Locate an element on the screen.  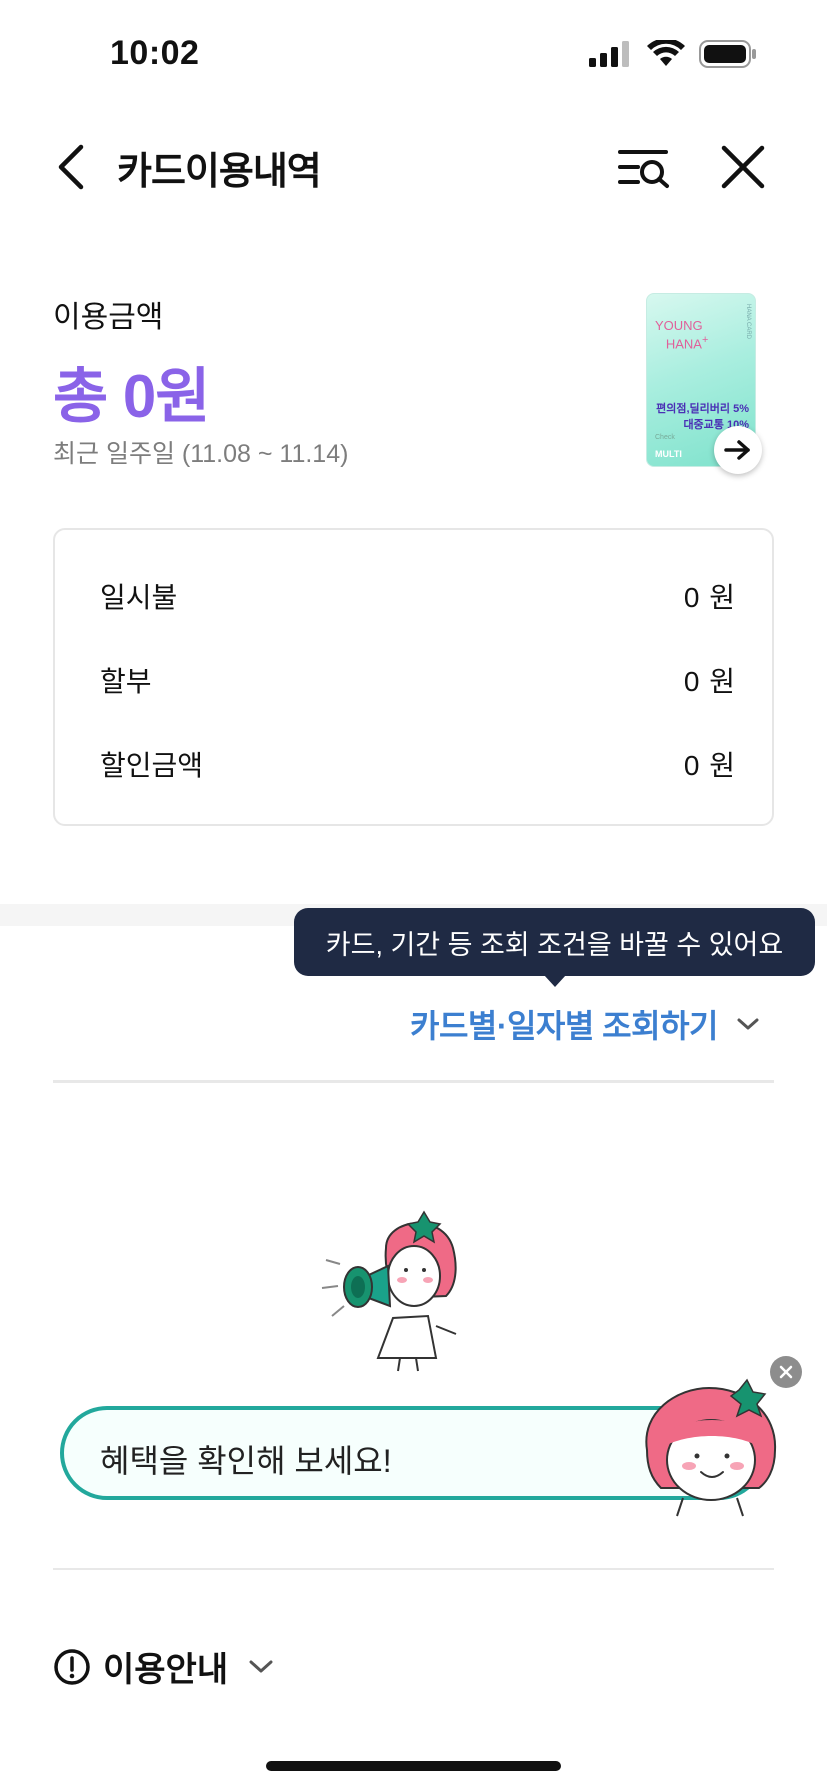
card-benefit-1: 편의점,딜리버리 5% is located at coordinates (702, 409).